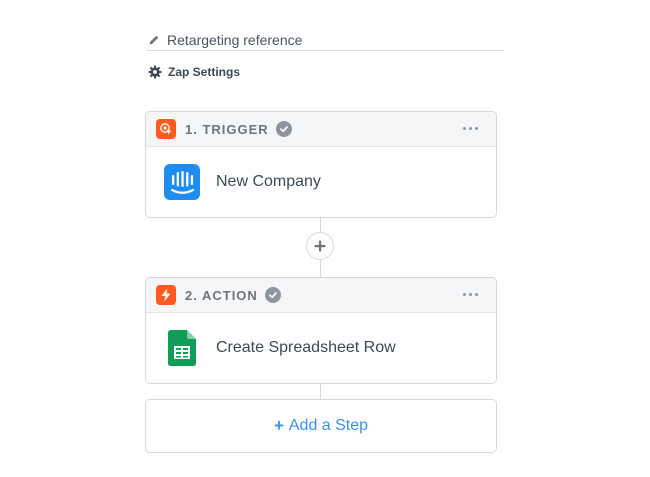  What do you see at coordinates (154, 40) in the screenshot?
I see `pencil-icon` at bounding box center [154, 40].